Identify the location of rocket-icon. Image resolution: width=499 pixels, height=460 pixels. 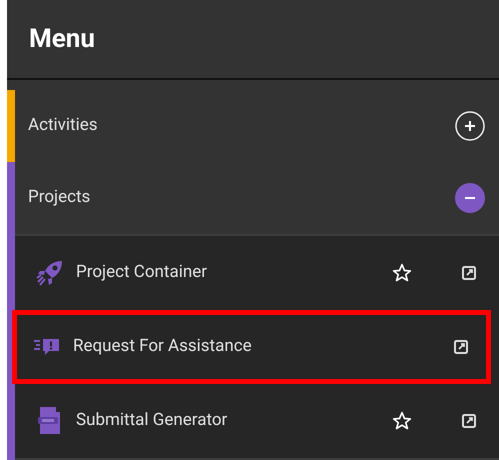
(50, 273).